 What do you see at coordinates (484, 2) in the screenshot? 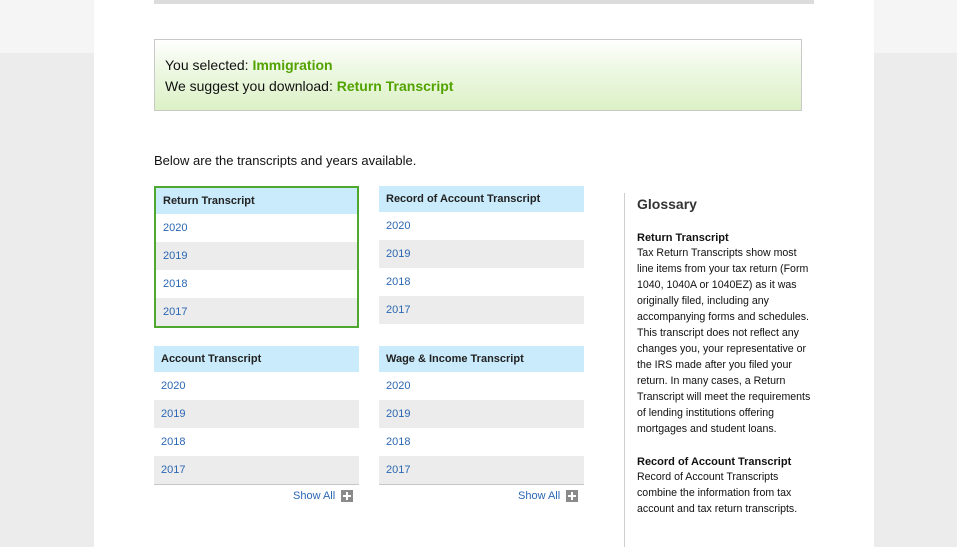
I see `top-divider` at bounding box center [484, 2].